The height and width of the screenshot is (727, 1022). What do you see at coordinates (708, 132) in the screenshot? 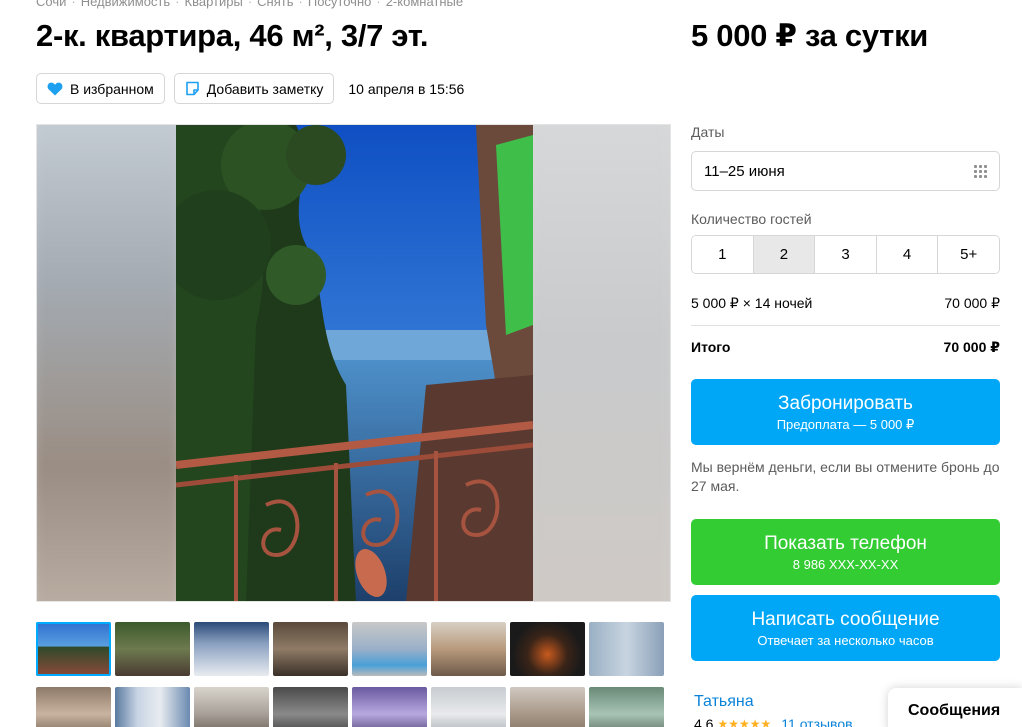
I see `dates-label: Даты` at bounding box center [708, 132].